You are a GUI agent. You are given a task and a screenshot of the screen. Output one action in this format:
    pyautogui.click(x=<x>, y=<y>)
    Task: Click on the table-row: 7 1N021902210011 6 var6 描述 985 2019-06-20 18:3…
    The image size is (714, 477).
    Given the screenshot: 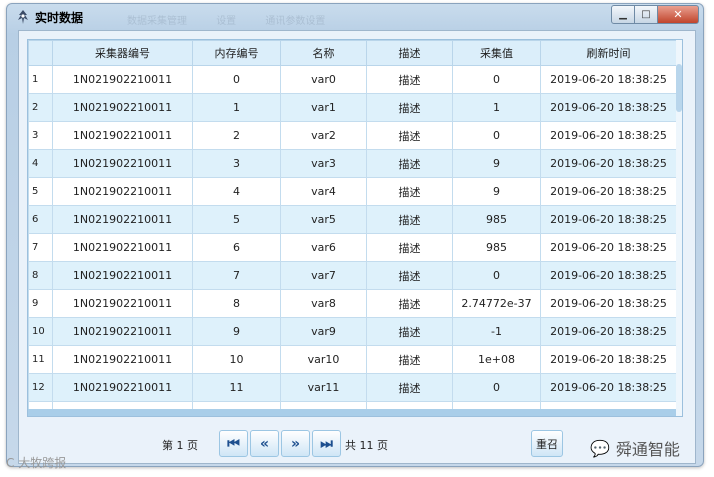 What is the action you would take?
    pyautogui.click(x=352, y=247)
    